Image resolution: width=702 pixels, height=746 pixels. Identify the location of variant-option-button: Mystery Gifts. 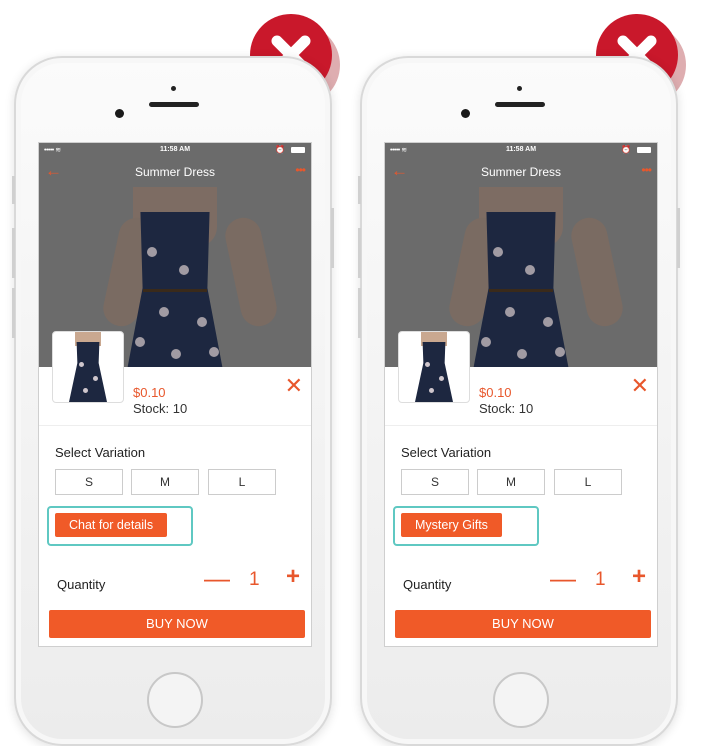
(451, 525).